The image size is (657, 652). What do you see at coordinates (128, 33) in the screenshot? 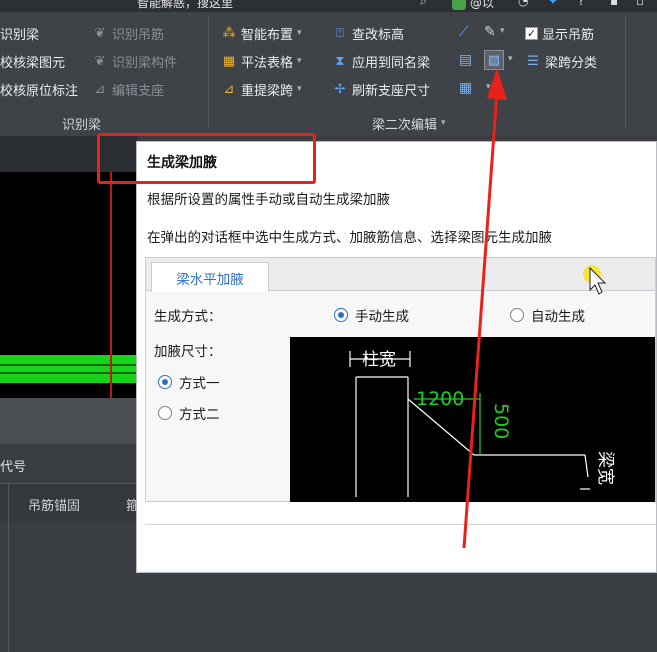
I see `identify-hanger-button: ❦ 识别吊筋` at bounding box center [128, 33].